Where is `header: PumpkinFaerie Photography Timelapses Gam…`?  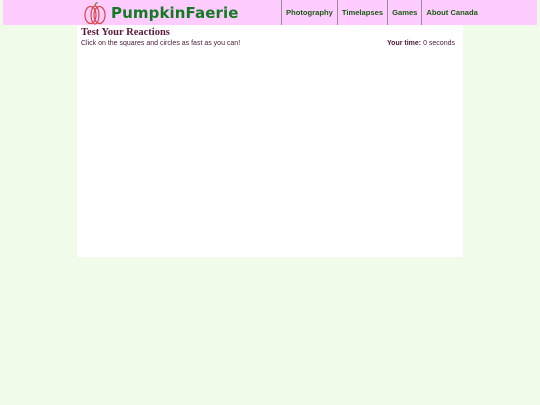
header: PumpkinFaerie Photography Timelapses Gam… is located at coordinates (270, 12).